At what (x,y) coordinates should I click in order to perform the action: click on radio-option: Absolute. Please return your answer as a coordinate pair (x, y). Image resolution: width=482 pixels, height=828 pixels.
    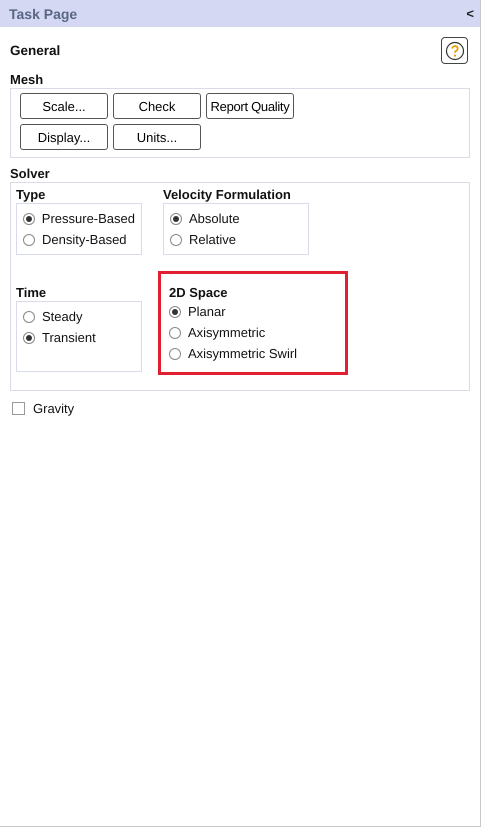
    Looking at the image, I should click on (236, 218).